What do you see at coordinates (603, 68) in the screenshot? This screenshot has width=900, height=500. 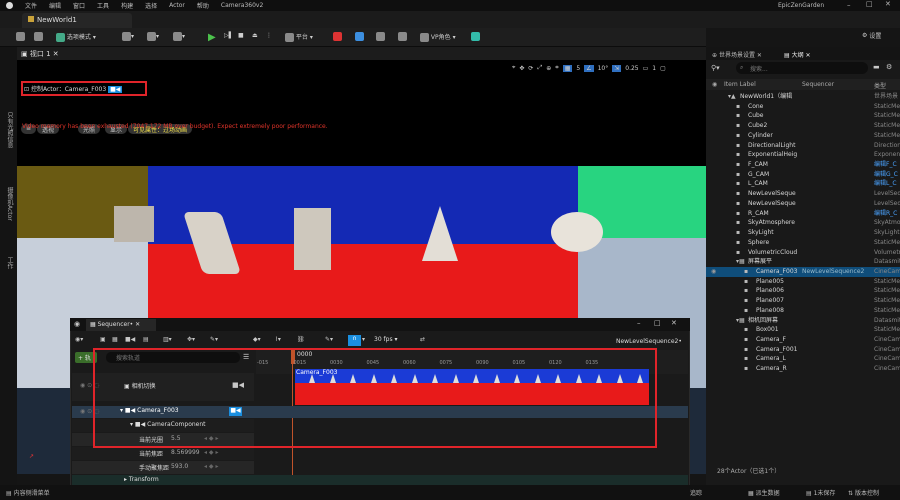 I see `angle-snap-value: 10°` at bounding box center [603, 68].